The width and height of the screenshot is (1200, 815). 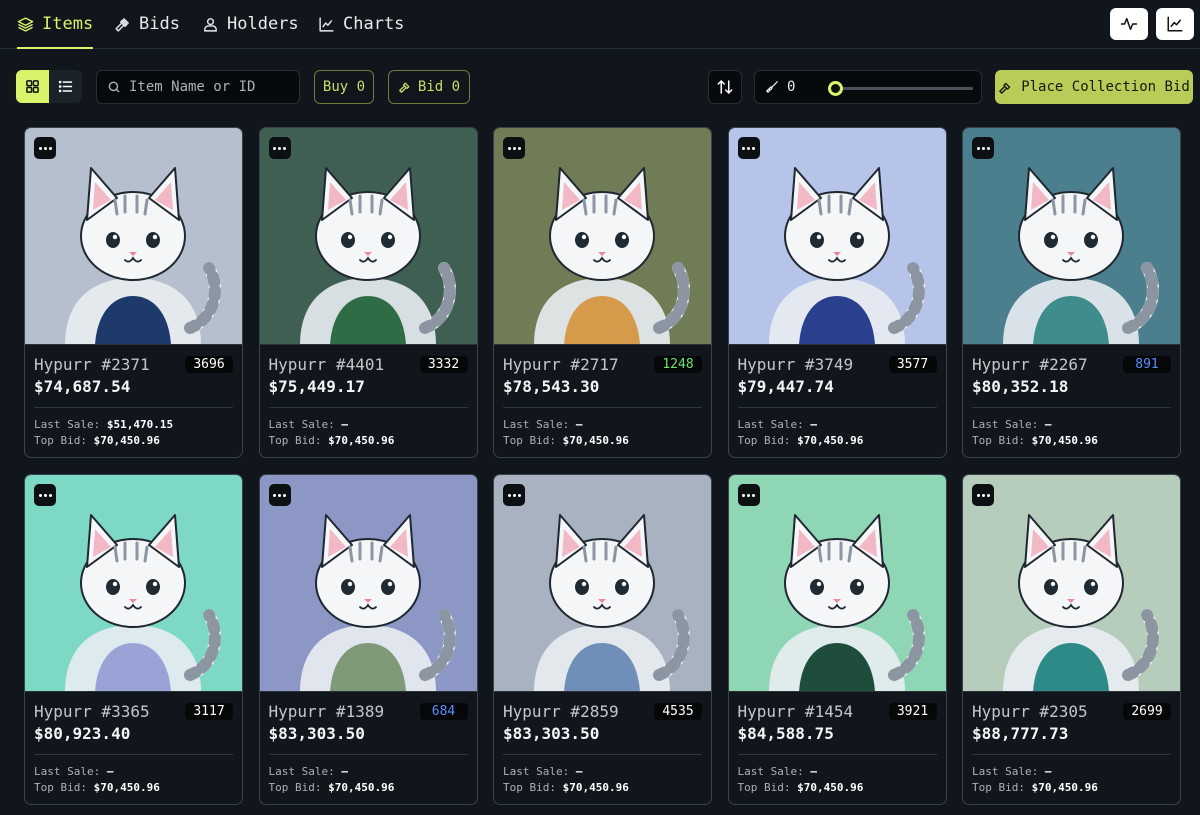 I want to click on buy-label: Buy 0, so click(x=344, y=87).